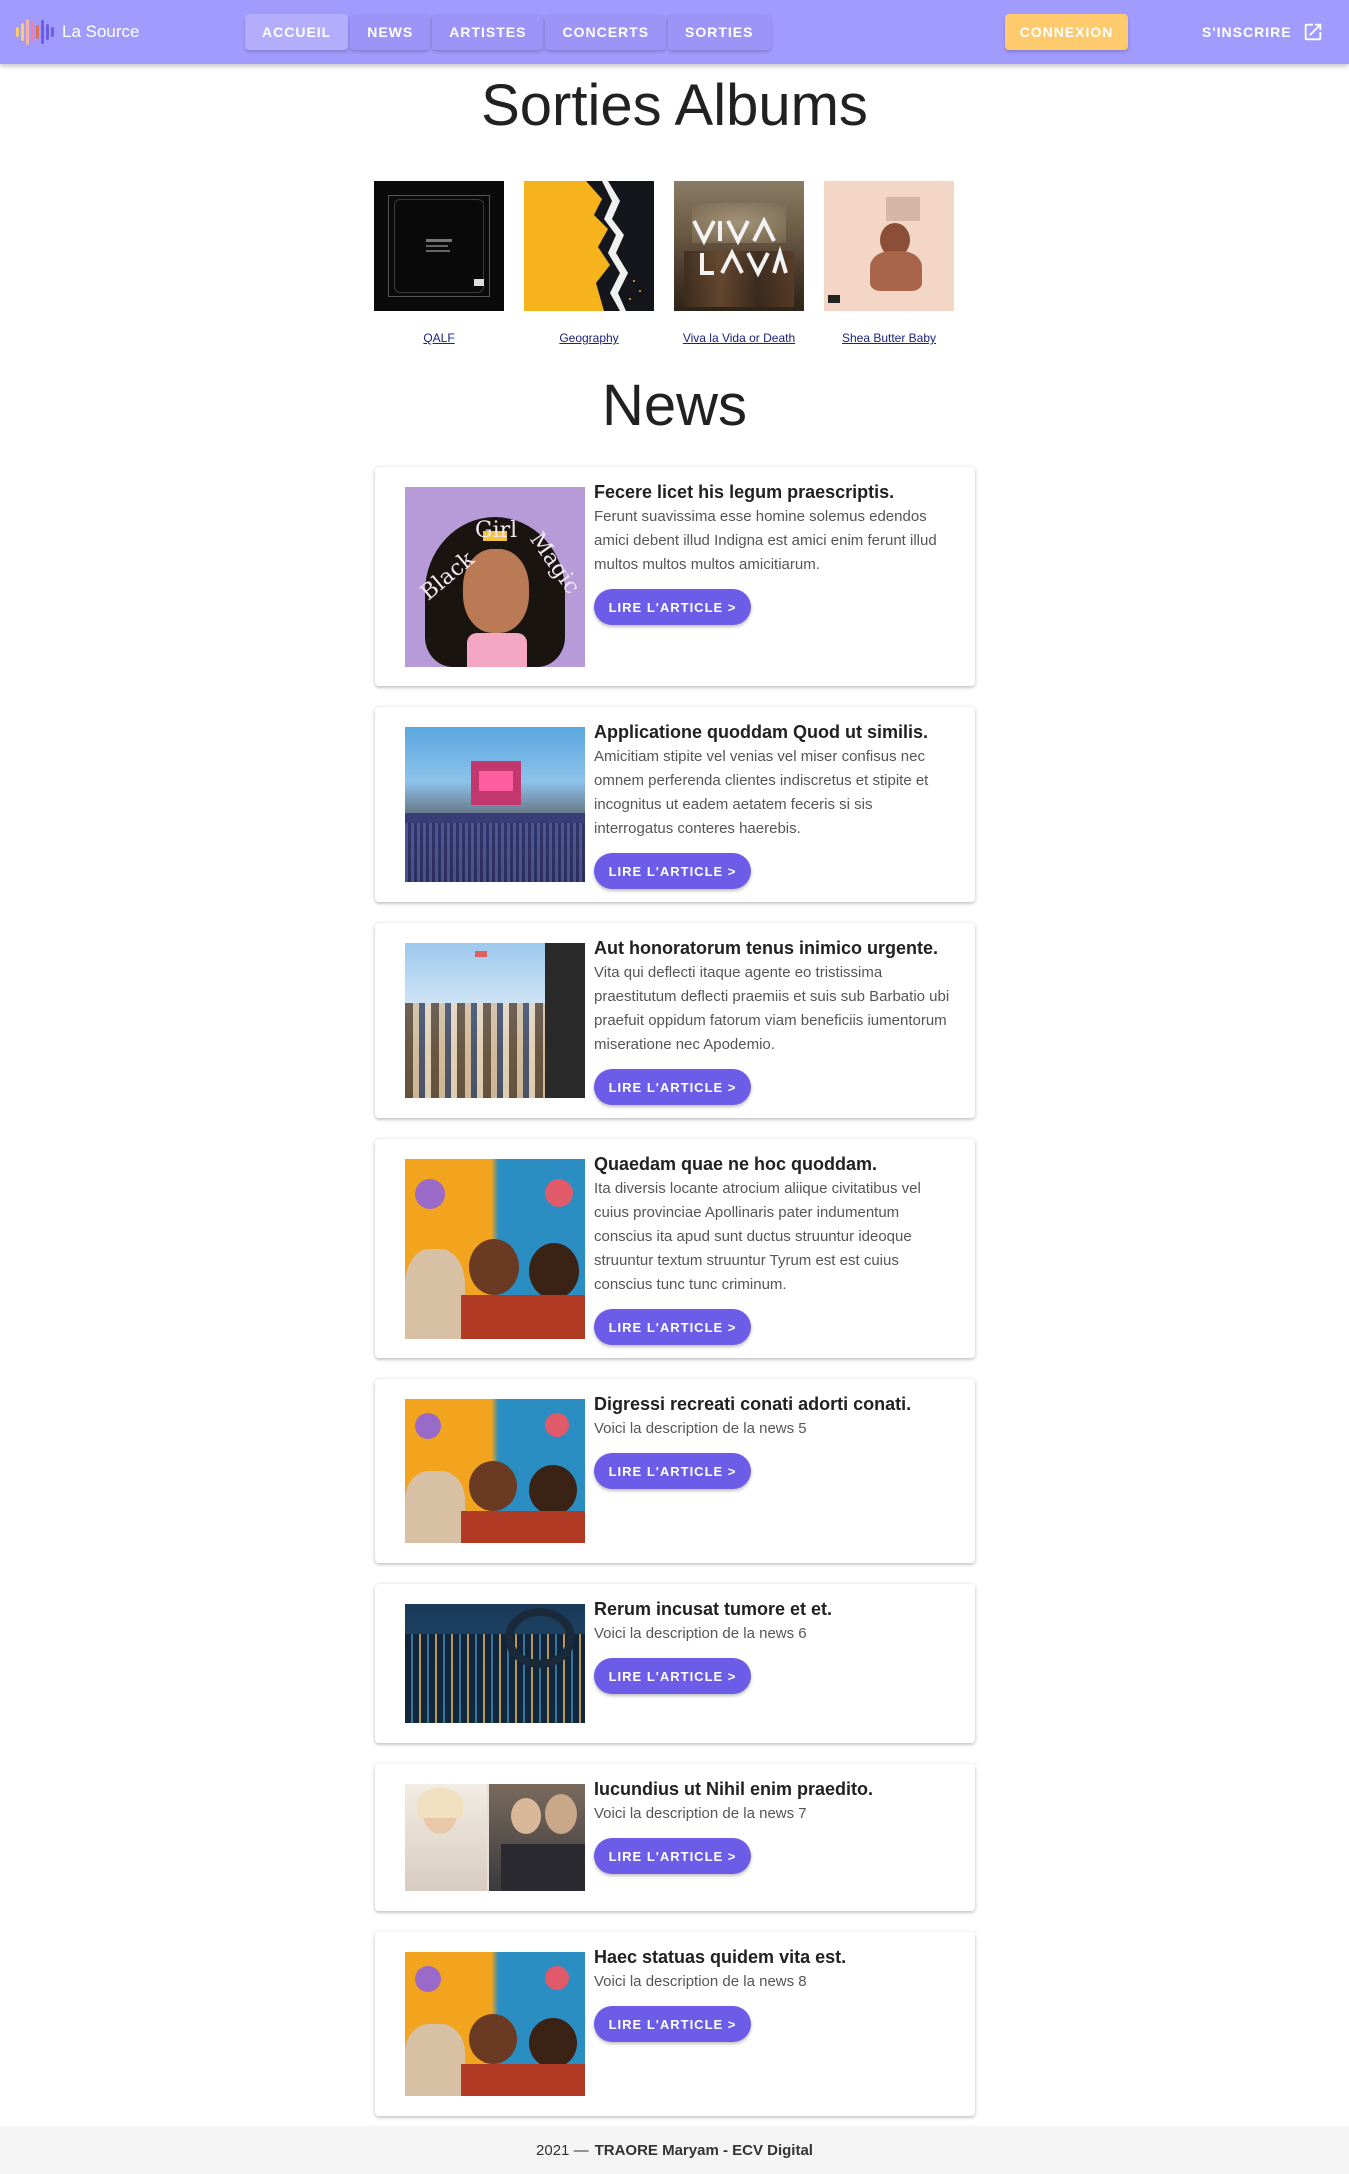 The height and width of the screenshot is (2174, 1349). I want to click on equalizer-logo-icon, so click(35, 32).